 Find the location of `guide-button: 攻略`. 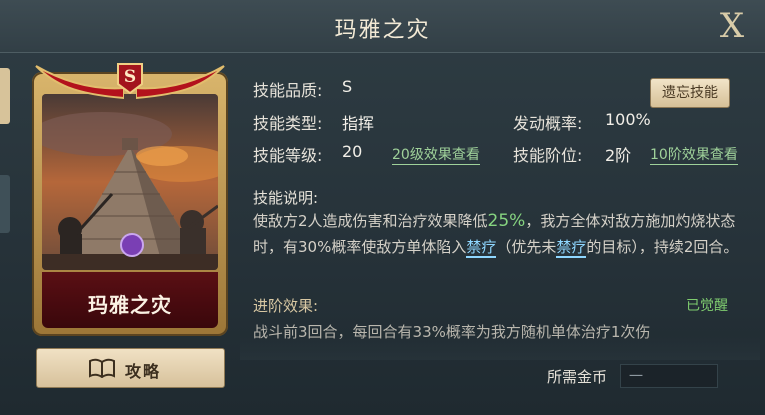

guide-button: 攻略 is located at coordinates (130, 368).